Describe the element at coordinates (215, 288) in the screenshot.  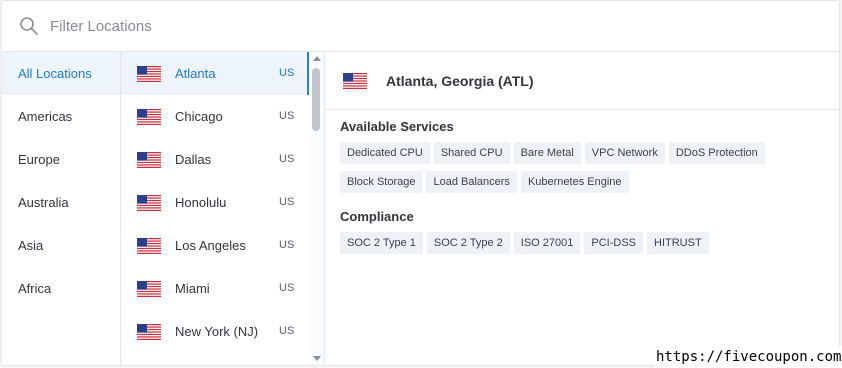
I see `city-item-miami: Miami US` at that location.